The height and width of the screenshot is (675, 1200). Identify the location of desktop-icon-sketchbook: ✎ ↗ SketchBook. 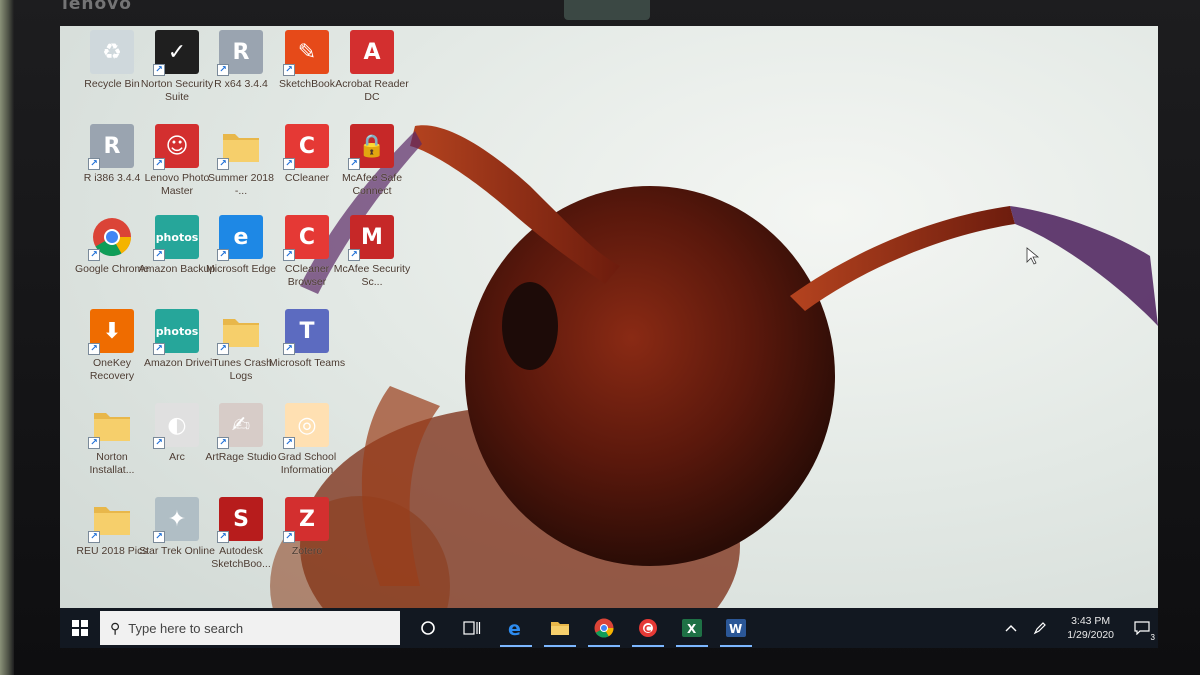
(307, 75).